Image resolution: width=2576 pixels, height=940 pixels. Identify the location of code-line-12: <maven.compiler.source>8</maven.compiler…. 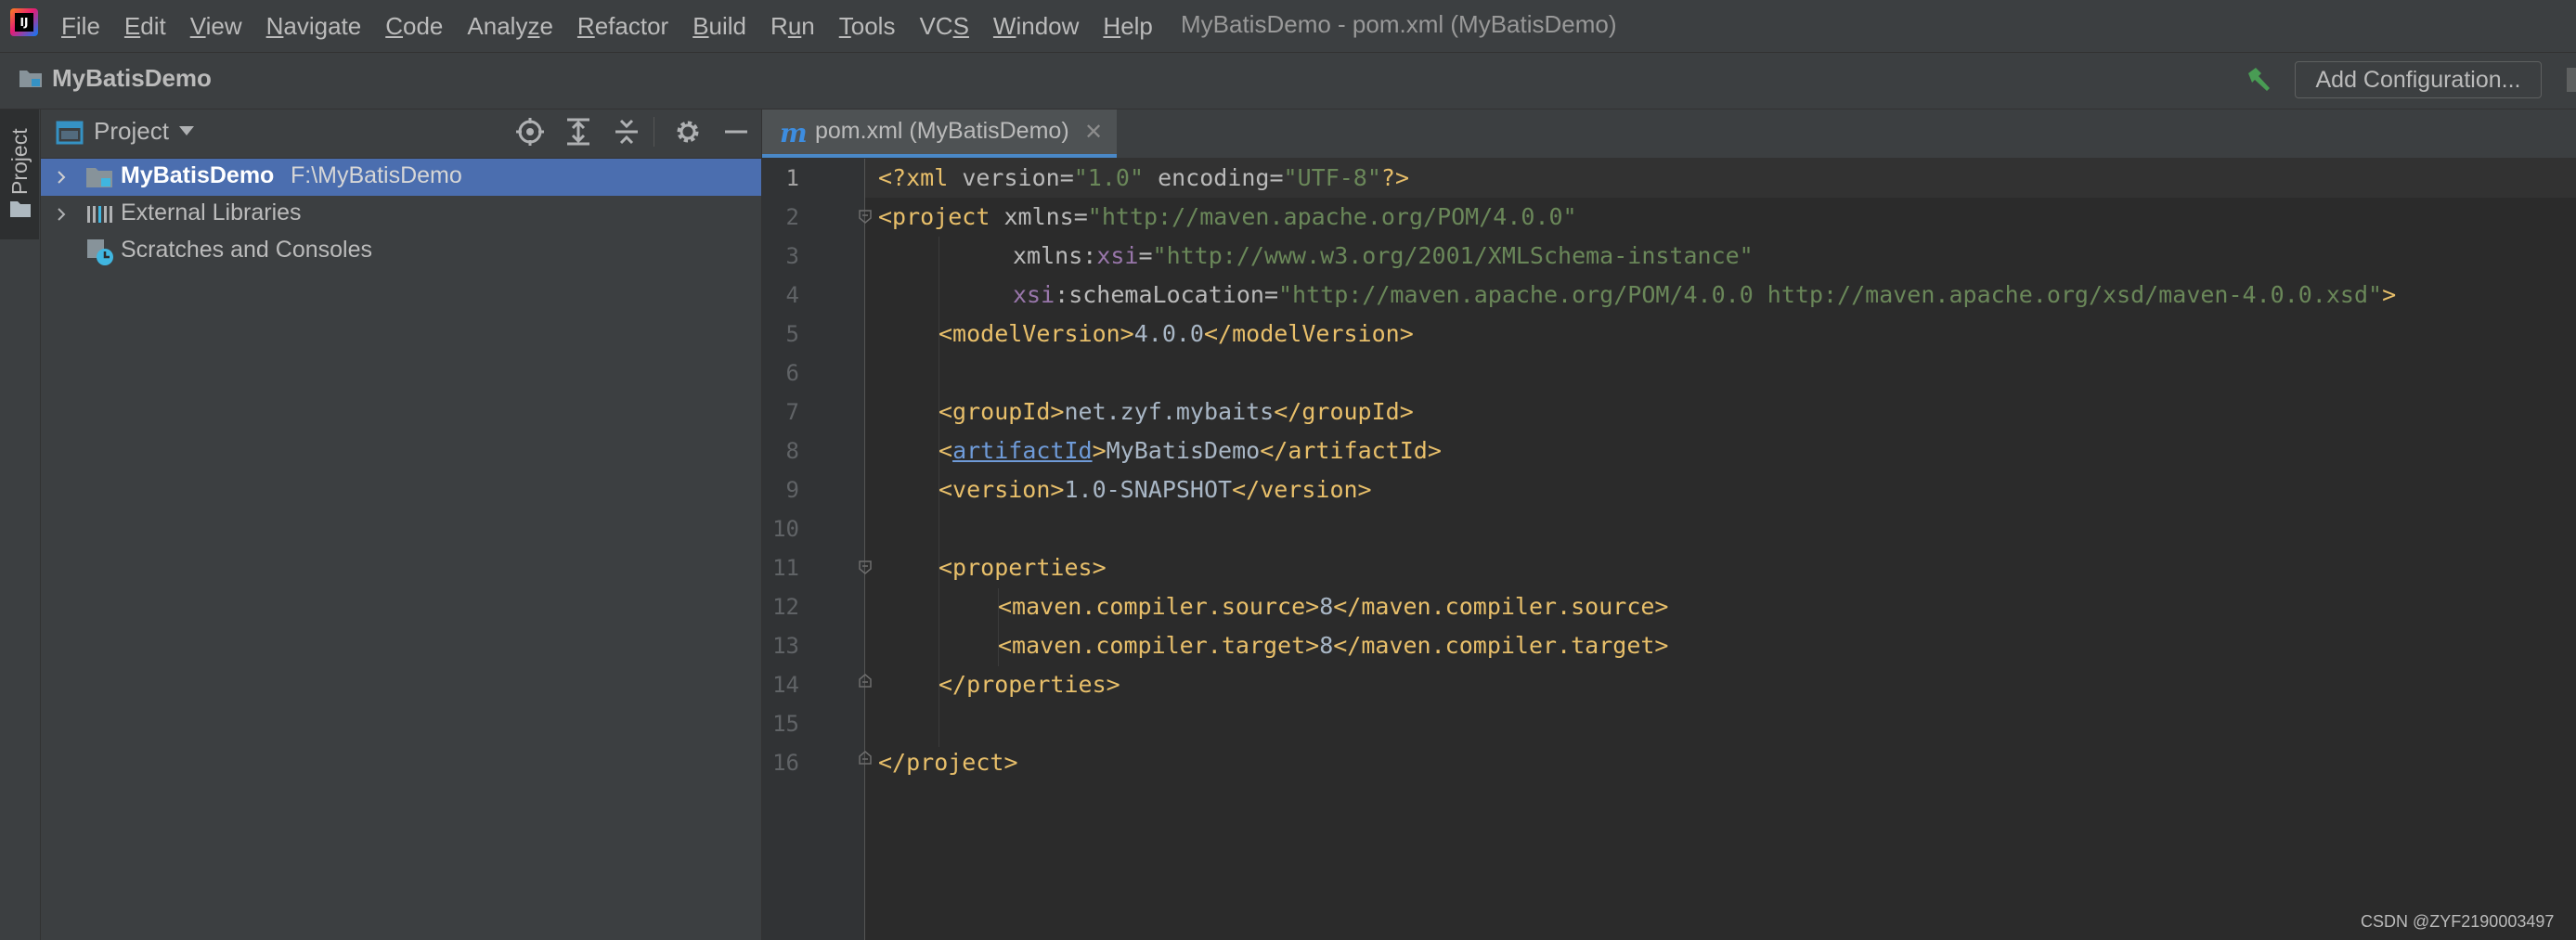
(1333, 606).